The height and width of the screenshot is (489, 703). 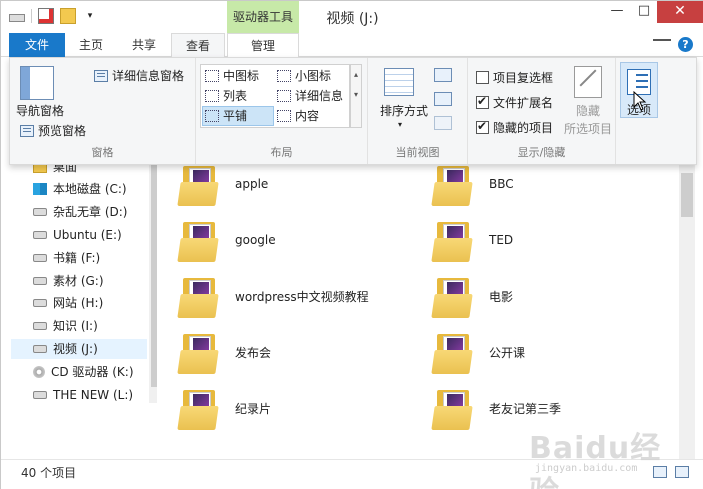 What do you see at coordinates (222, 187) in the screenshot?
I see `folder-tile: apple` at bounding box center [222, 187].